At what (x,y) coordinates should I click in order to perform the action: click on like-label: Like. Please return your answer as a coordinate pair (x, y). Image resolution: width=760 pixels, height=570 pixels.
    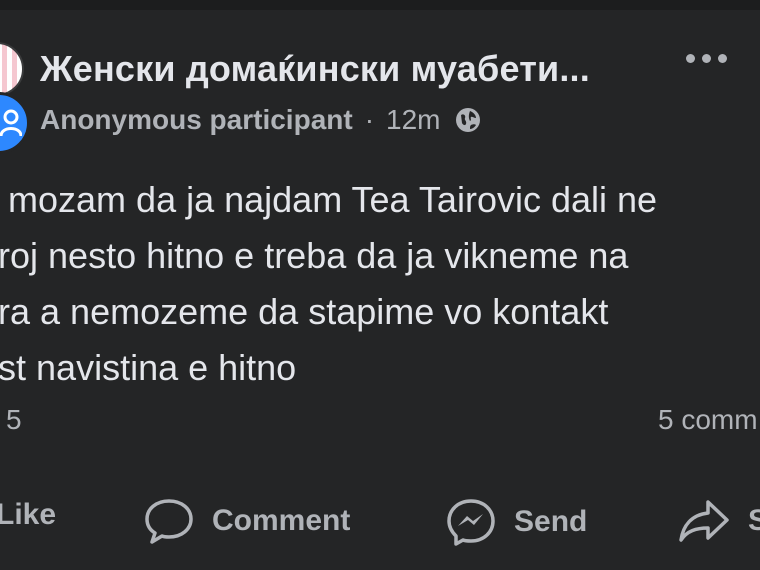
    Looking at the image, I should click on (28, 514).